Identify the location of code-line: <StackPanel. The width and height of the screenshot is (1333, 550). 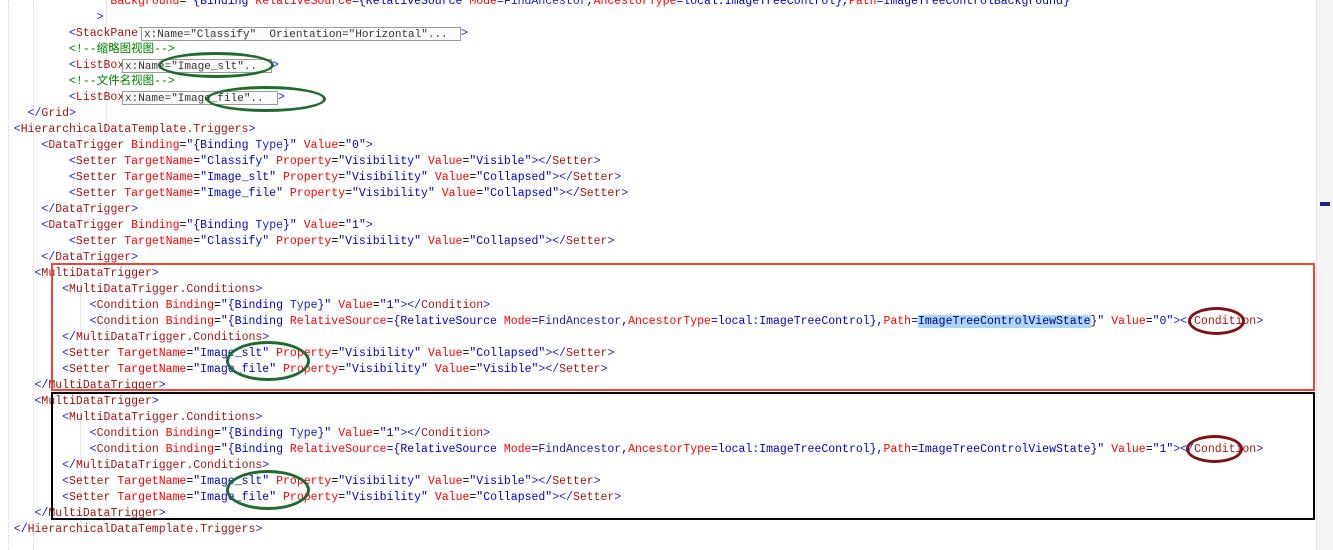
(107, 33).